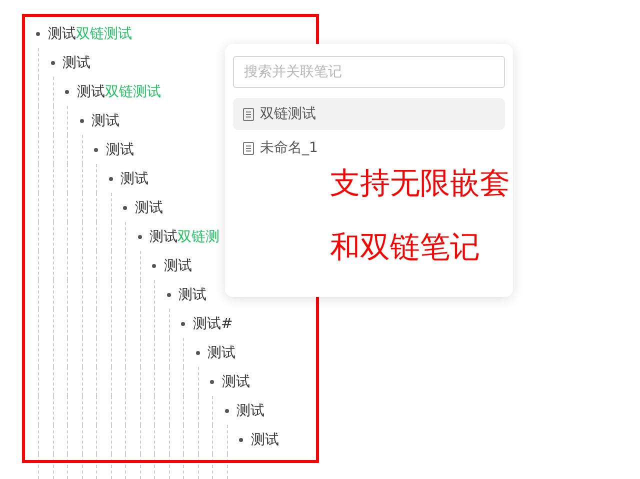 The height and width of the screenshot is (479, 640). What do you see at coordinates (213, 323) in the screenshot?
I see `item-text: 测试#` at bounding box center [213, 323].